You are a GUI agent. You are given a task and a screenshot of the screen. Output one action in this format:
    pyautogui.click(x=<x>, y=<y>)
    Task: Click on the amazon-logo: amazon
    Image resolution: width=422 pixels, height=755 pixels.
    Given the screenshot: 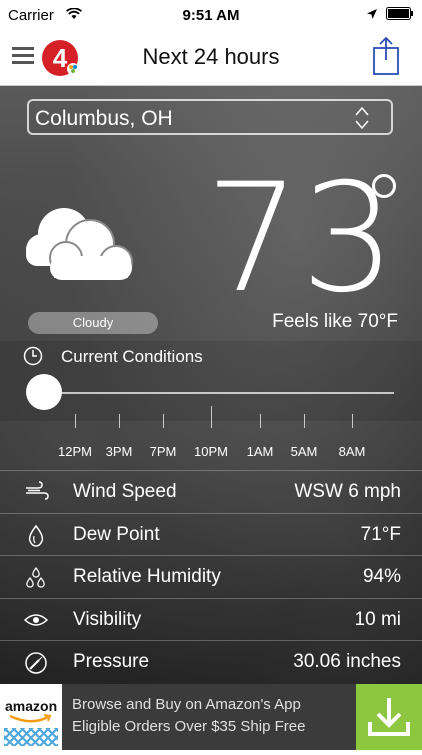 What is the action you would take?
    pyautogui.click(x=31, y=717)
    